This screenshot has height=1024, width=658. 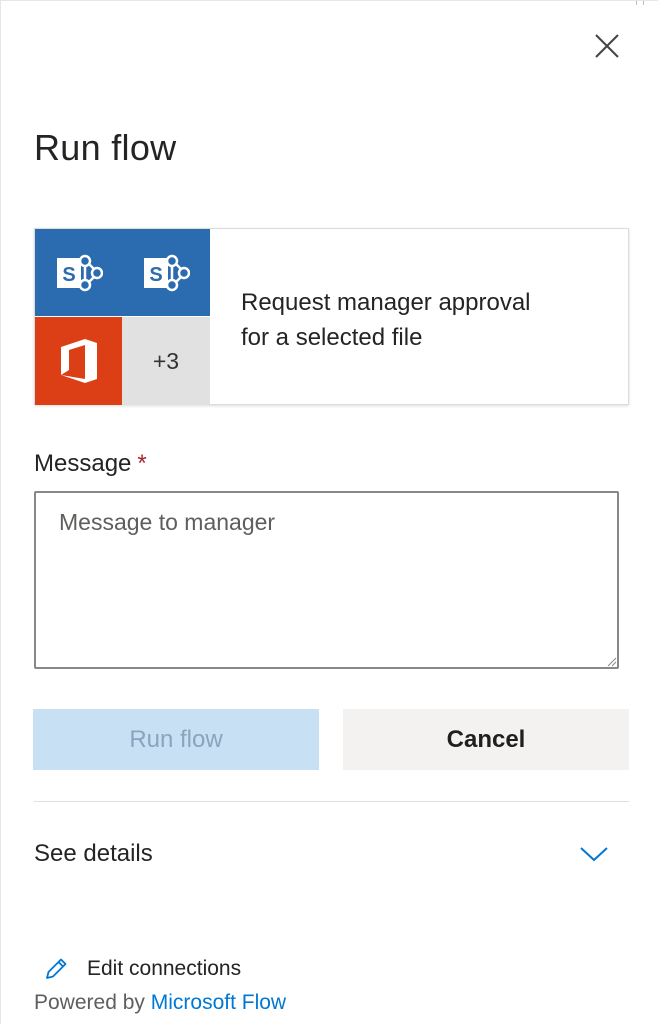 I want to click on message-label-text: Message, so click(x=83, y=463).